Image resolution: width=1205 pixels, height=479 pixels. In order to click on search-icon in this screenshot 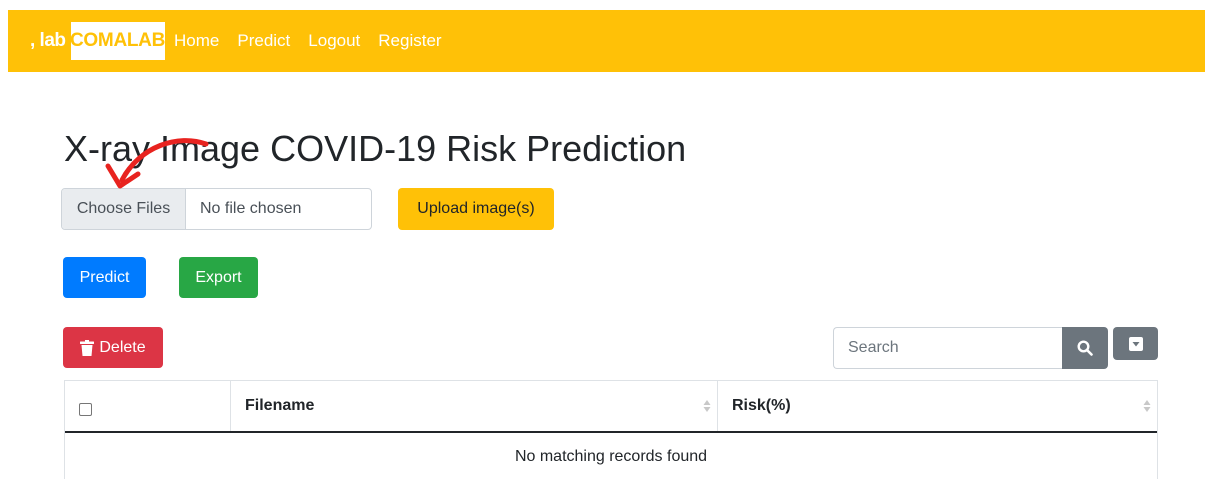, I will do `click(1085, 348)`.